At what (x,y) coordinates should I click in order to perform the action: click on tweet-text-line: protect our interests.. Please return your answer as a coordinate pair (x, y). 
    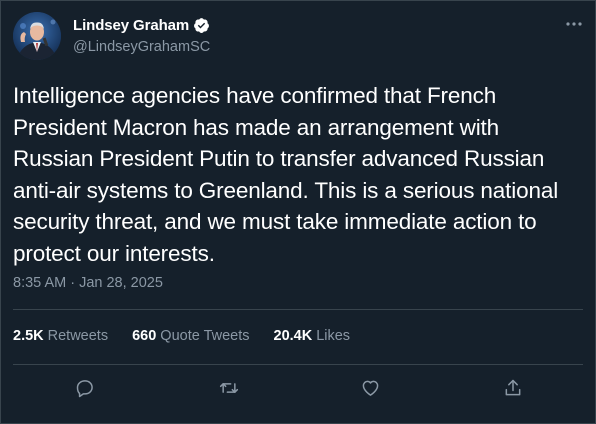
    Looking at the image, I should click on (114, 253).